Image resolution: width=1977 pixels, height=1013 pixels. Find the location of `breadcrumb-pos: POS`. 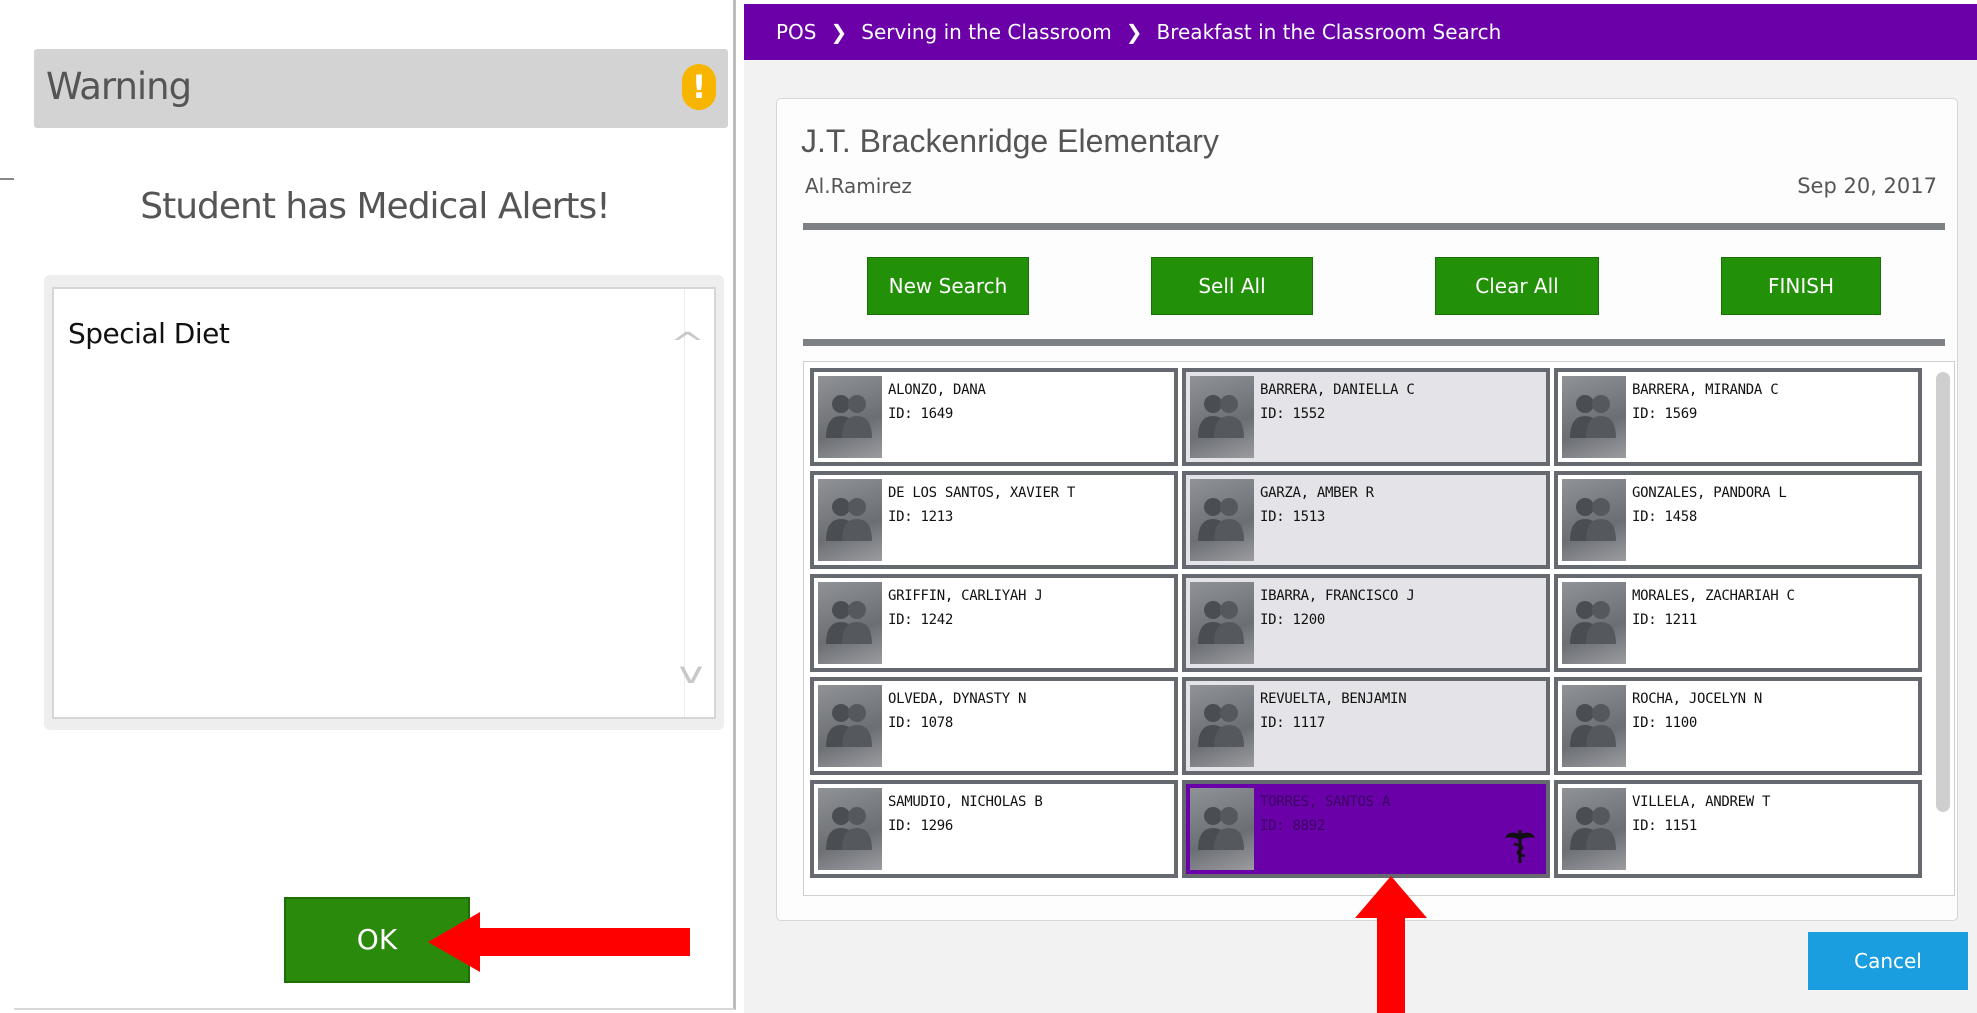

breadcrumb-pos: POS is located at coordinates (796, 32).